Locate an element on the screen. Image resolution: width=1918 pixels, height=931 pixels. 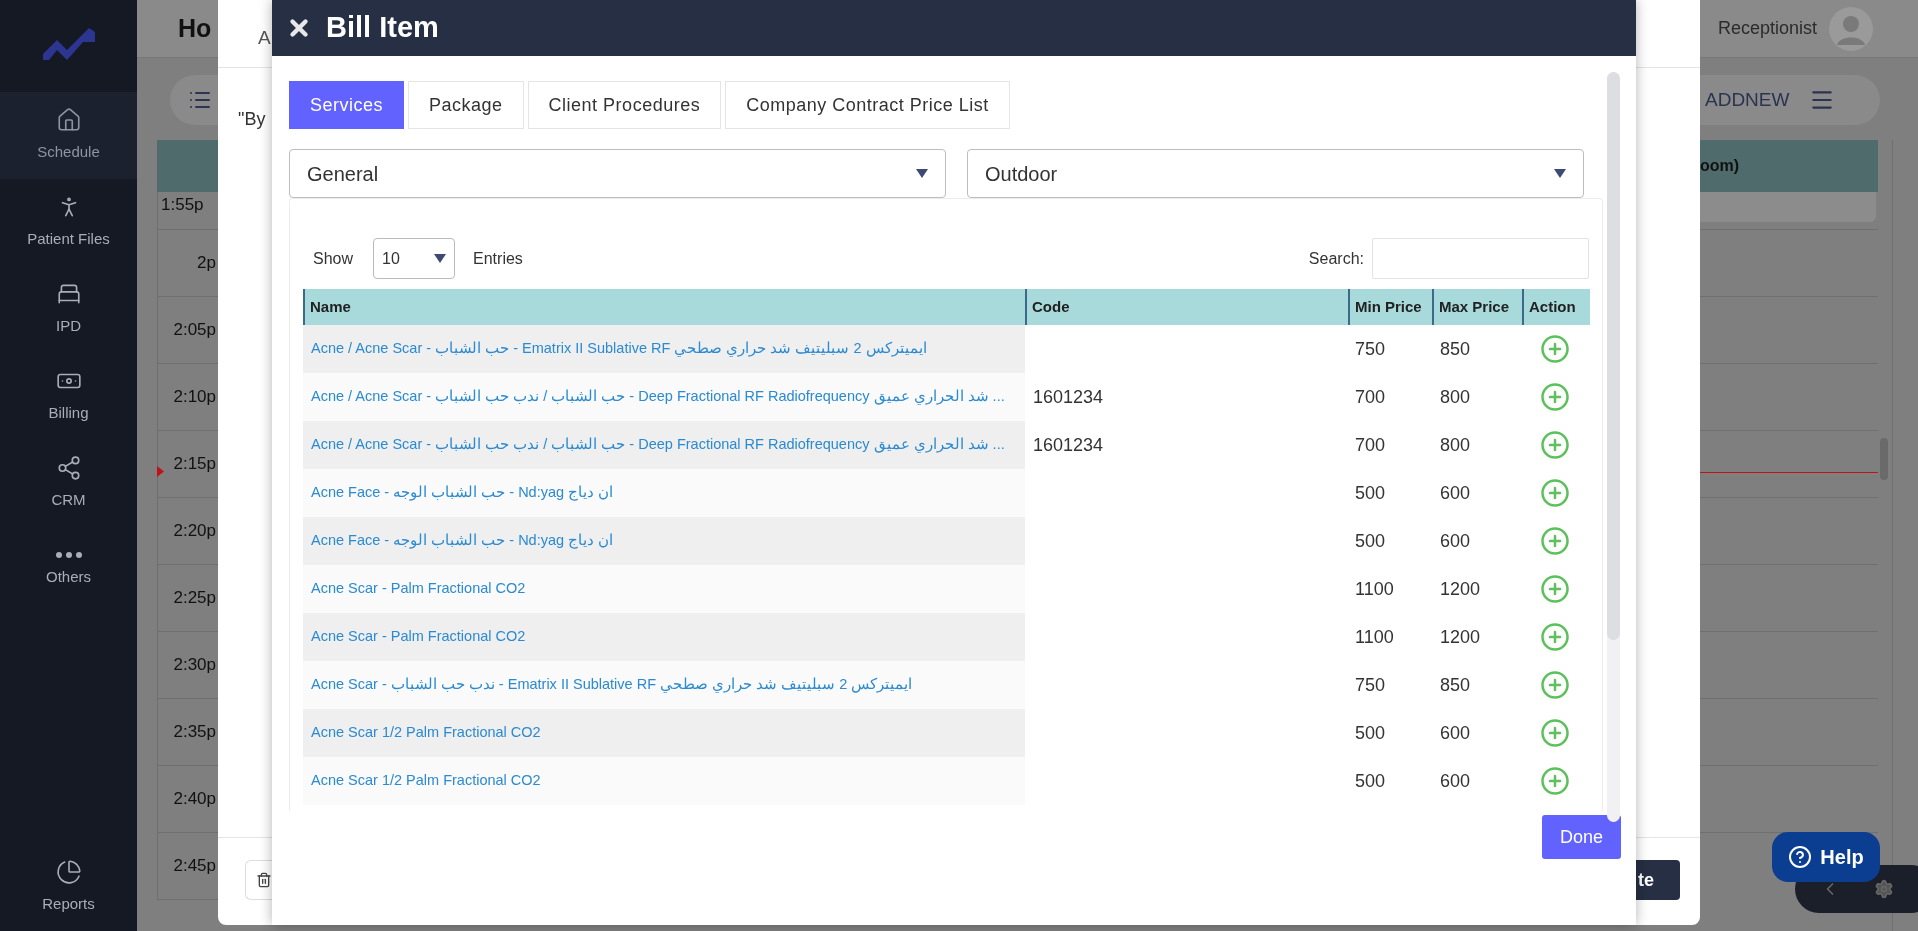
tab: Services is located at coordinates (347, 105).